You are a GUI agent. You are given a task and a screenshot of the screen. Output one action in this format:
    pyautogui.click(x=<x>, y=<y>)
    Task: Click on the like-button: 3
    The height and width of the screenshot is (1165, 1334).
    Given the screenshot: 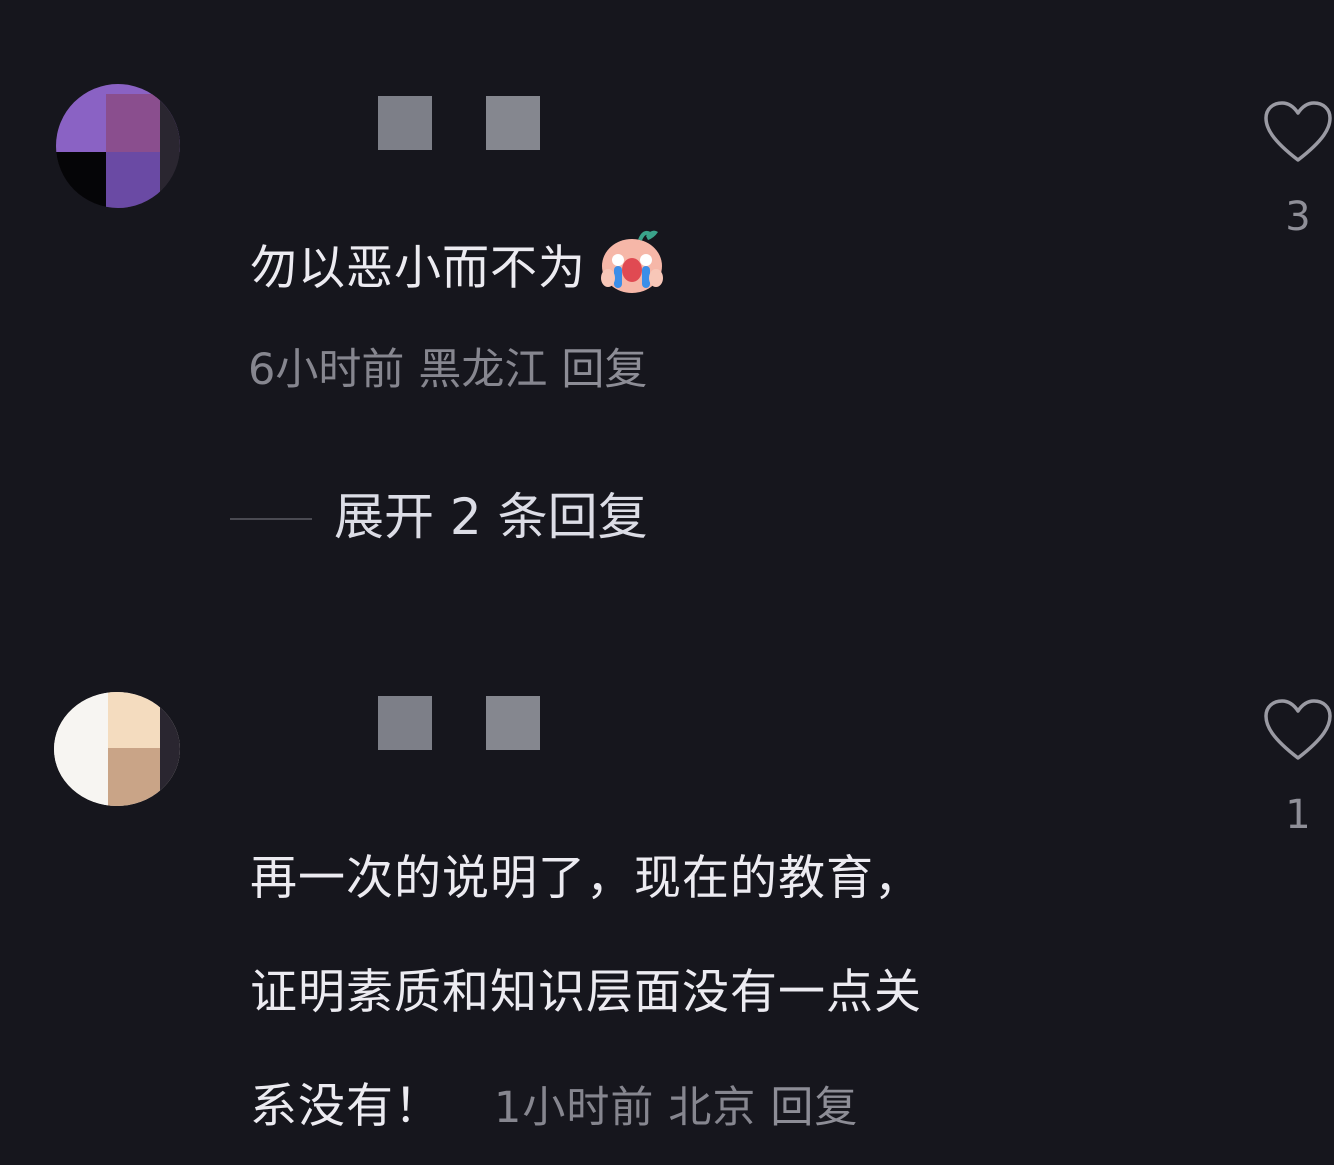 What is the action you would take?
    pyautogui.click(x=1298, y=171)
    